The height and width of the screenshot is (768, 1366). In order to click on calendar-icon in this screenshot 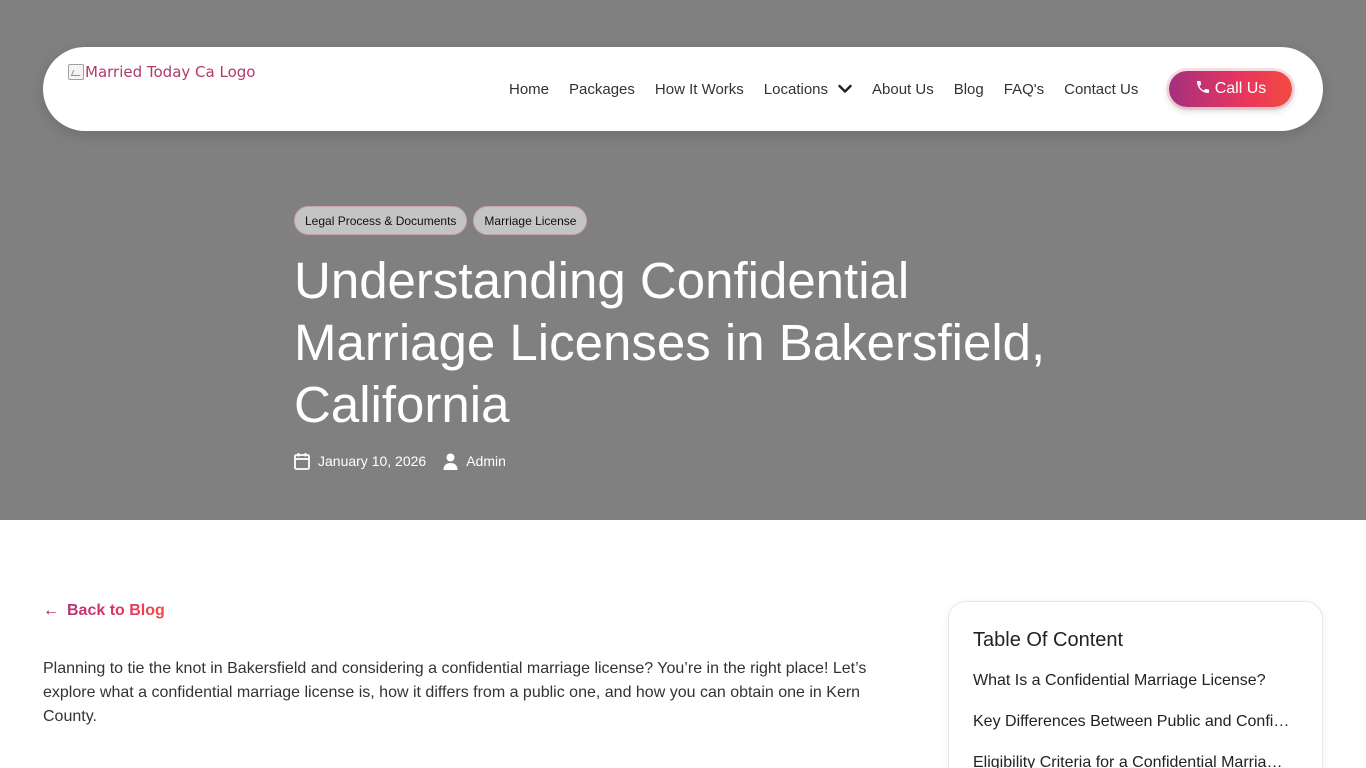, I will do `click(302, 461)`.